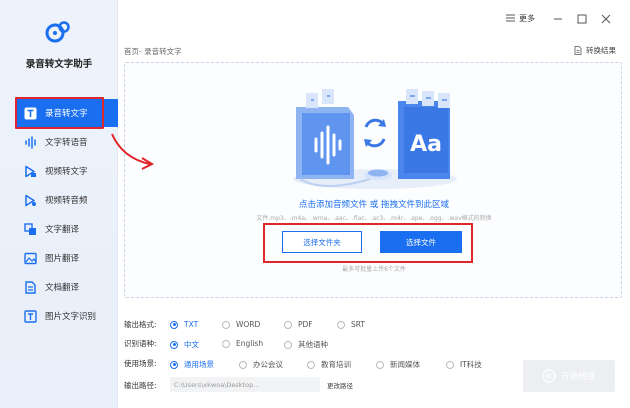  I want to click on video-text-icon, so click(30, 171).